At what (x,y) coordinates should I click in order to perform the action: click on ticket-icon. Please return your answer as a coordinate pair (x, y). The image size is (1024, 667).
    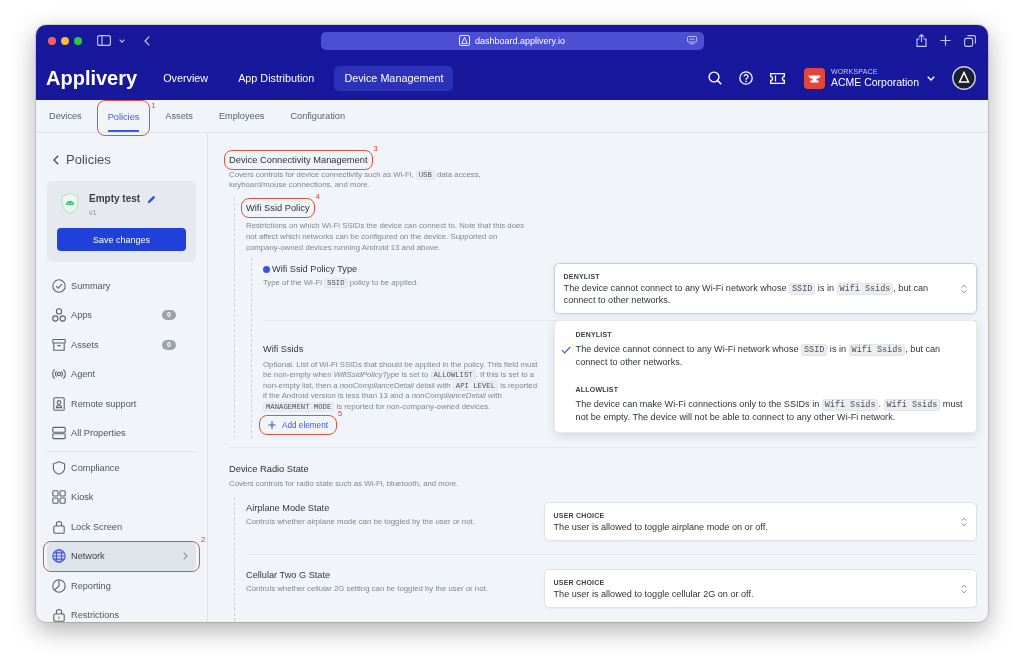
    Looking at the image, I should click on (777, 78).